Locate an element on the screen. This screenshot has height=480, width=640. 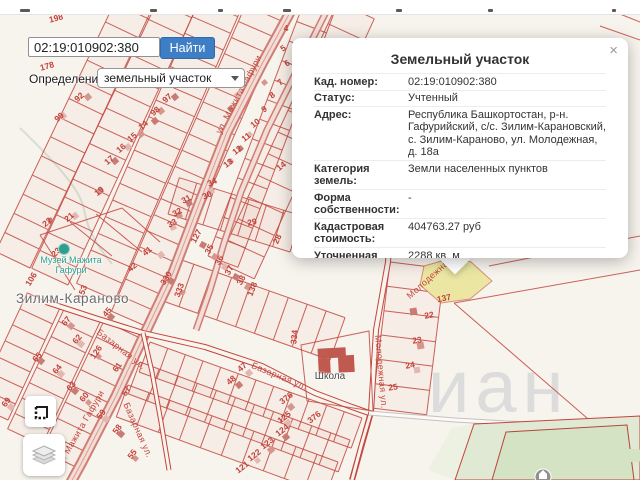
info-value: Земли населенных пунктов is located at coordinates (478, 168).